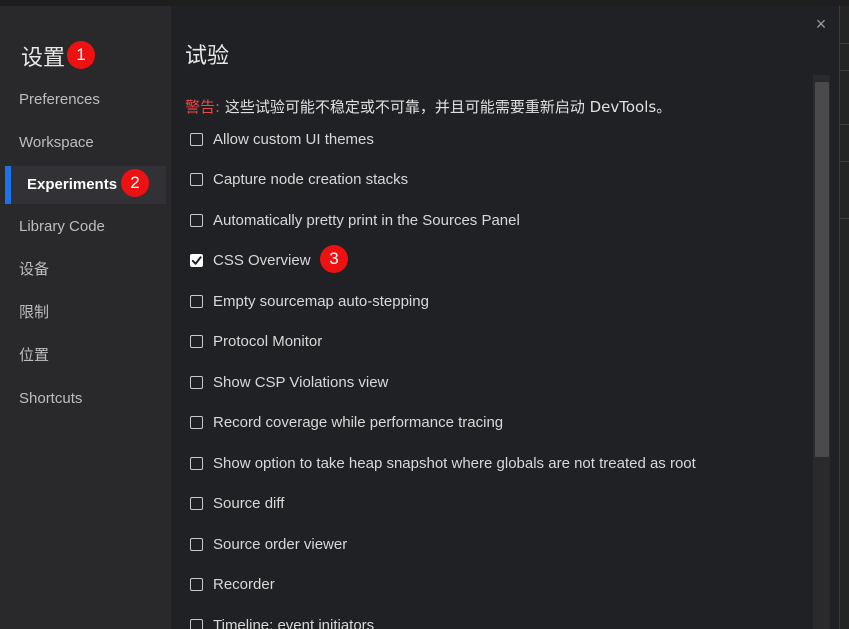 The image size is (849, 629). Describe the element at coordinates (301, 382) in the screenshot. I see `experiment-label: Show CSP Violations view` at that location.